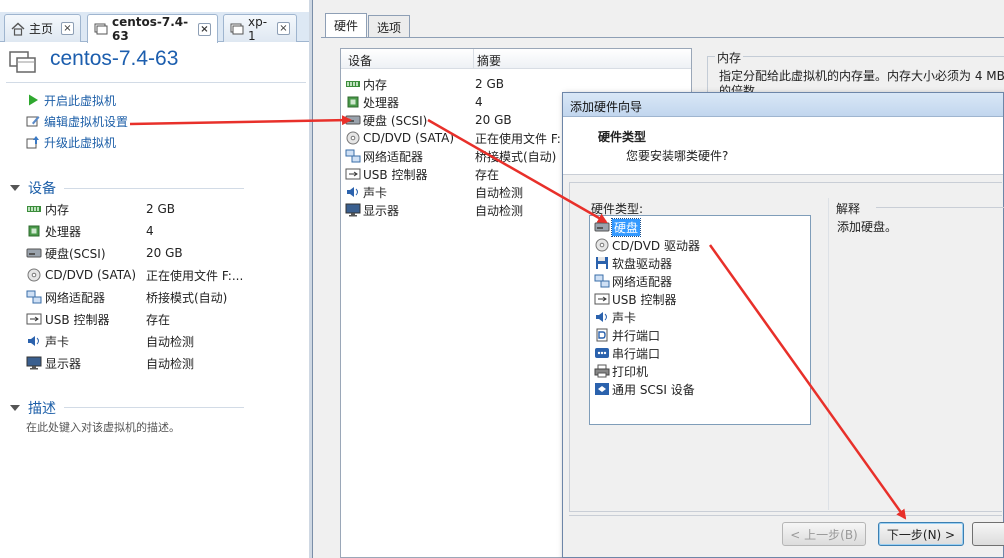  I want to click on list-item-hard-disk: 硬盘, so click(618, 227).